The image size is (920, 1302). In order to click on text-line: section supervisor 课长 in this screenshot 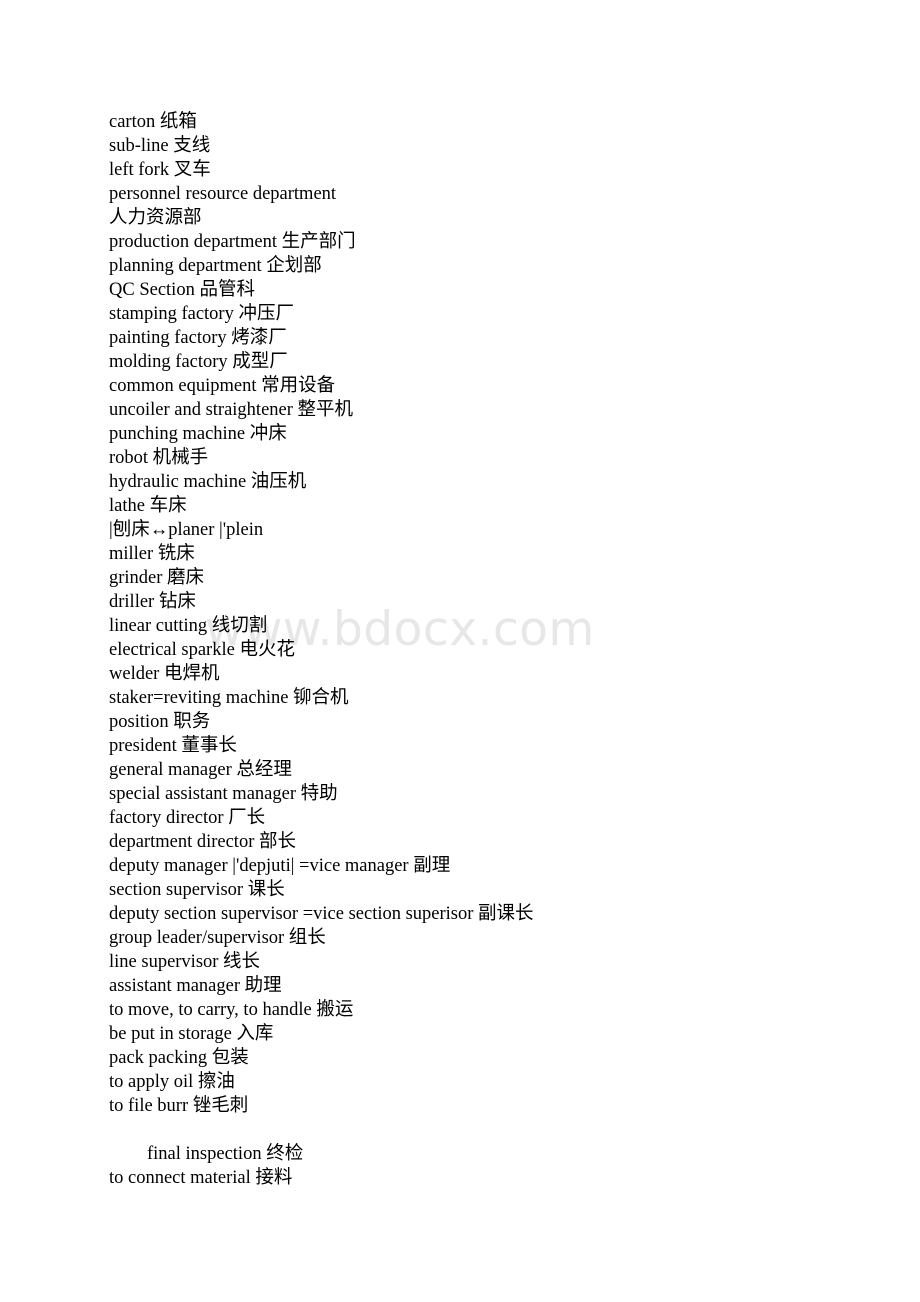, I will do `click(197, 890)`.